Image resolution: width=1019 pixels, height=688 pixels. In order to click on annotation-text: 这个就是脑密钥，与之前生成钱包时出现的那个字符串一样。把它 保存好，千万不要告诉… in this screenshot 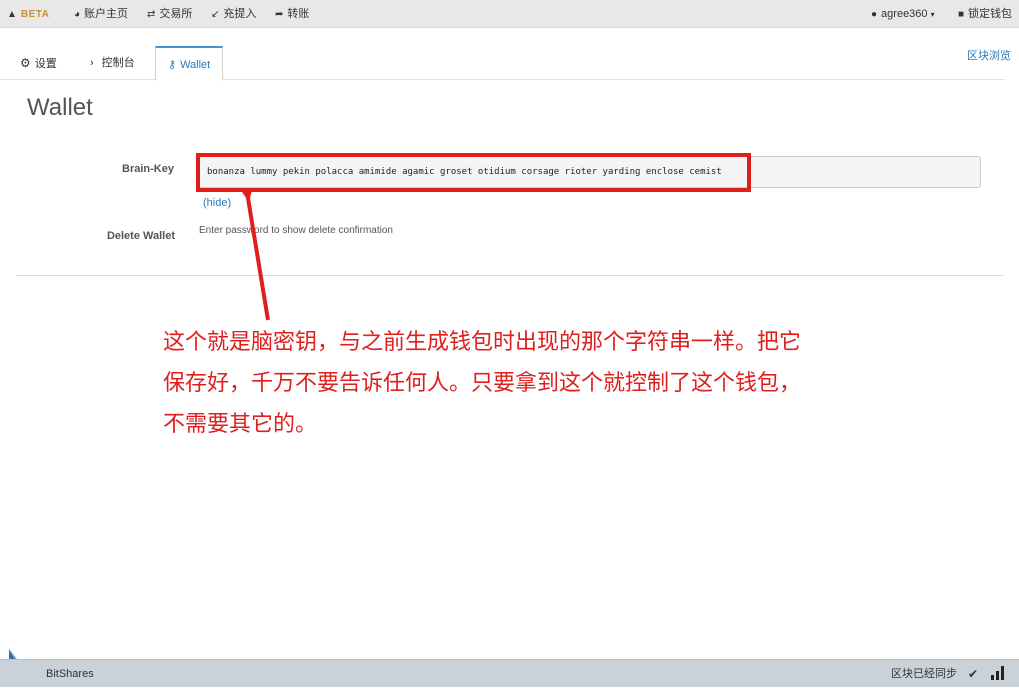, I will do `click(533, 383)`.